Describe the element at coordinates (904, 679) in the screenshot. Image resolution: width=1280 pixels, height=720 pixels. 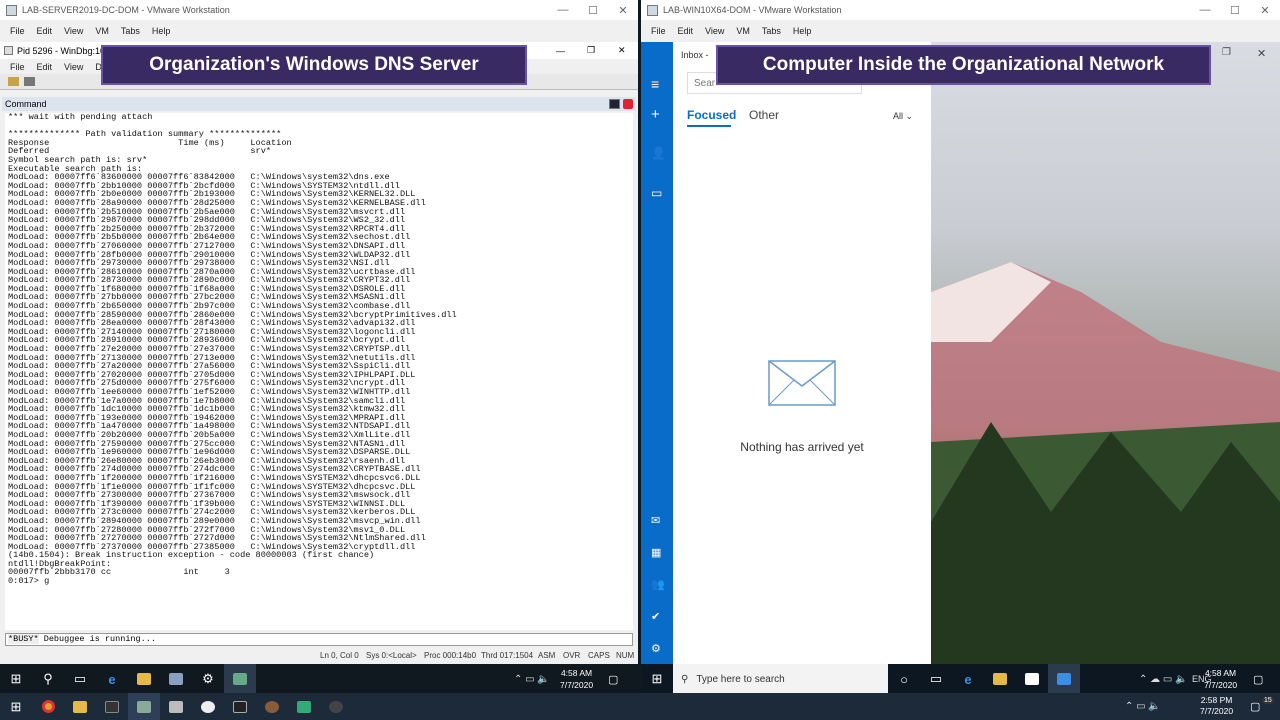
I see `cortana-icon: ○` at that location.